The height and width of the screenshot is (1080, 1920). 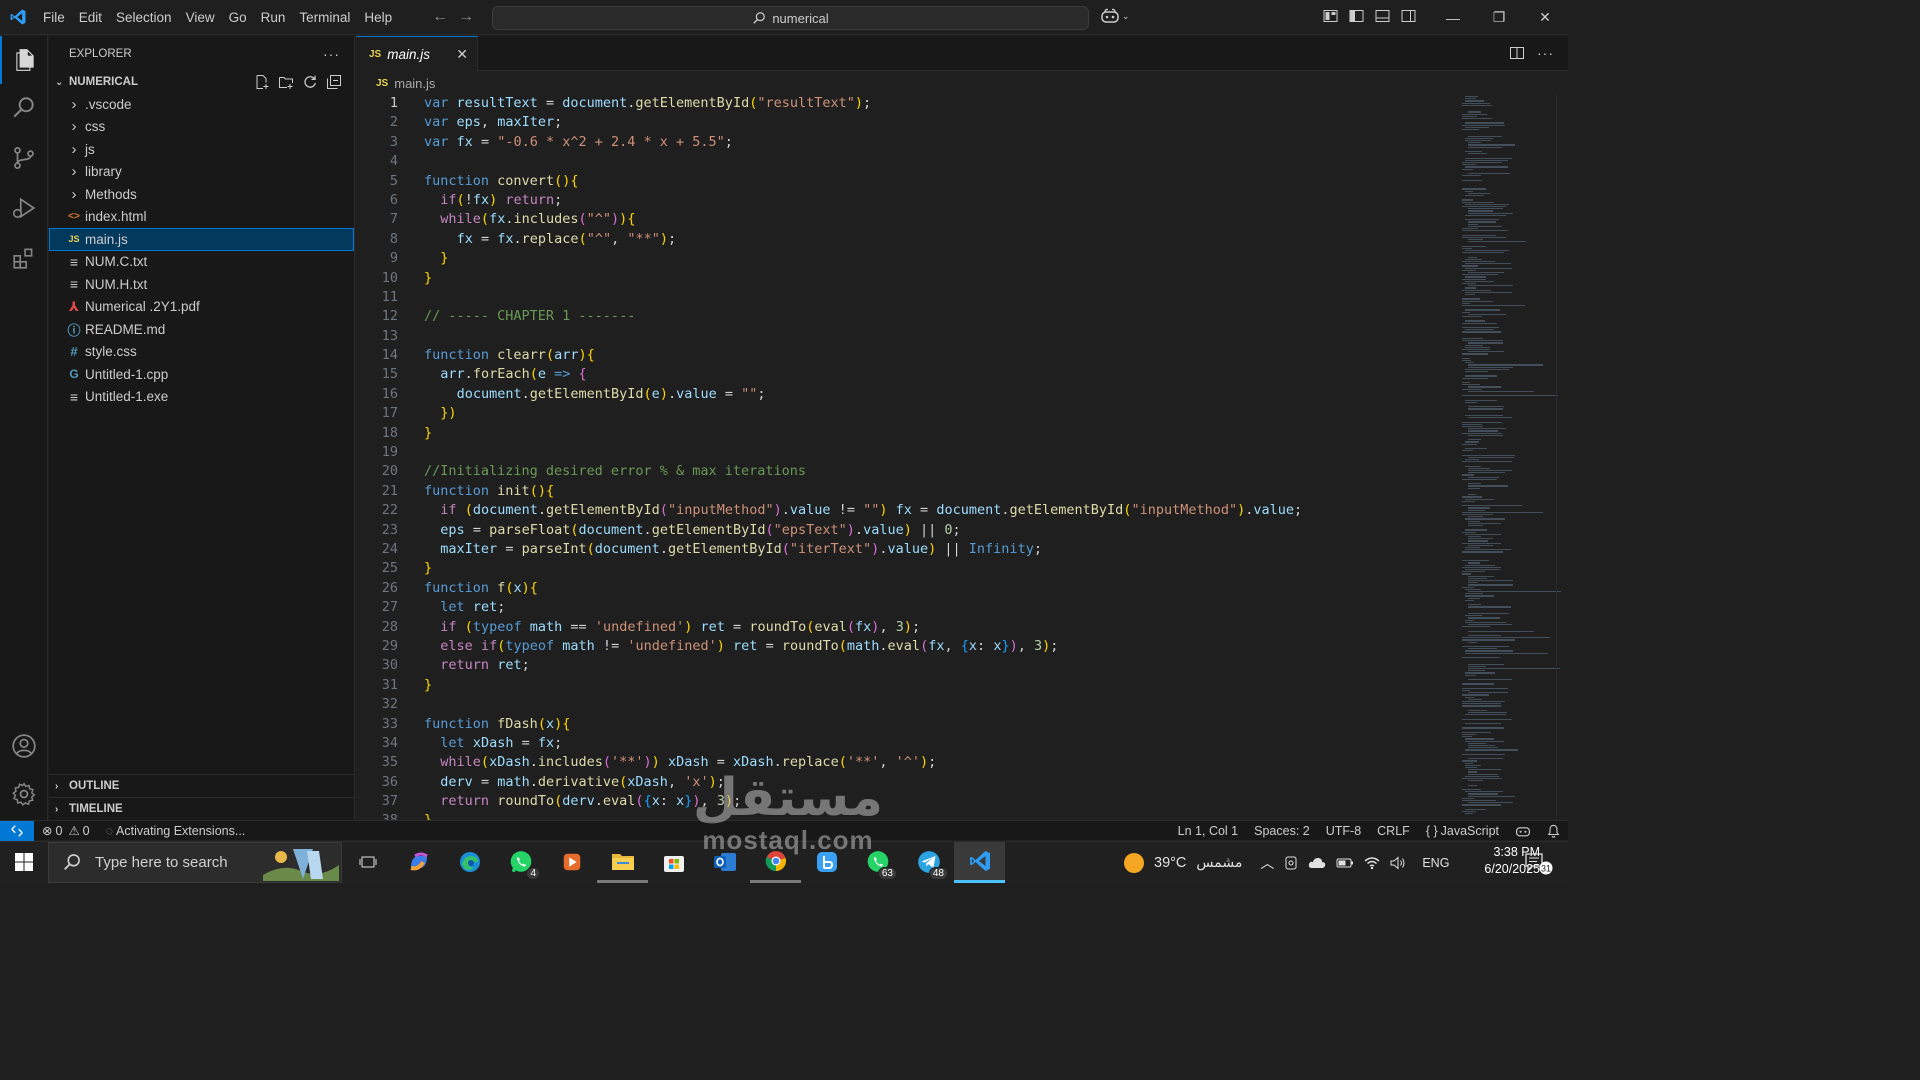 What do you see at coordinates (367, 862) in the screenshot?
I see `task-view-icon` at bounding box center [367, 862].